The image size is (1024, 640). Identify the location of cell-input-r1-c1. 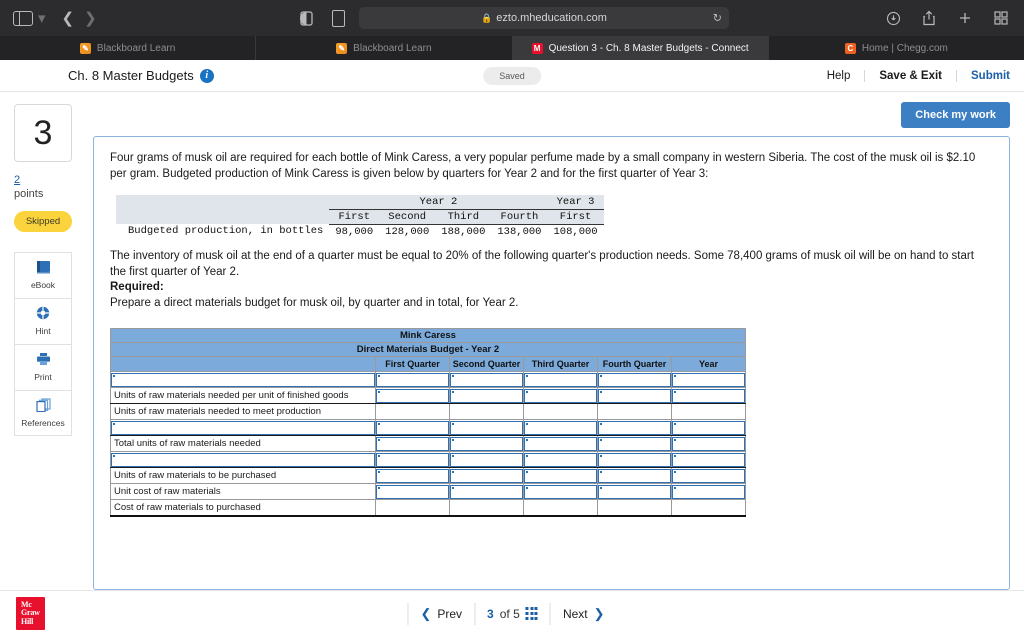
(486, 395).